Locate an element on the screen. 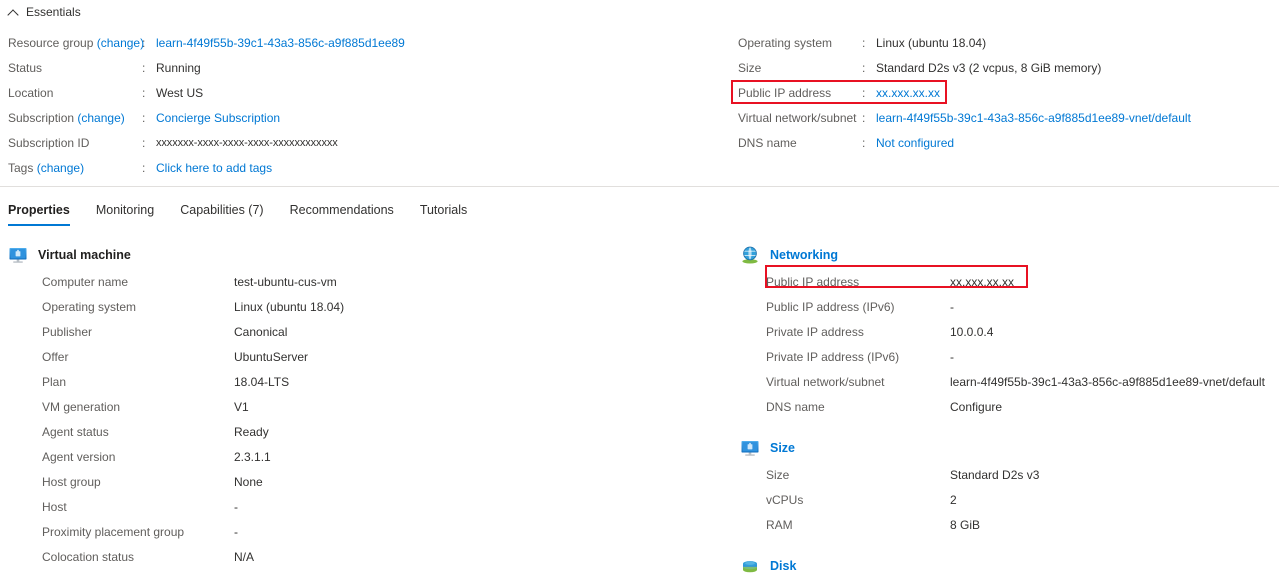  prop-label: Publisher is located at coordinates (67, 331).